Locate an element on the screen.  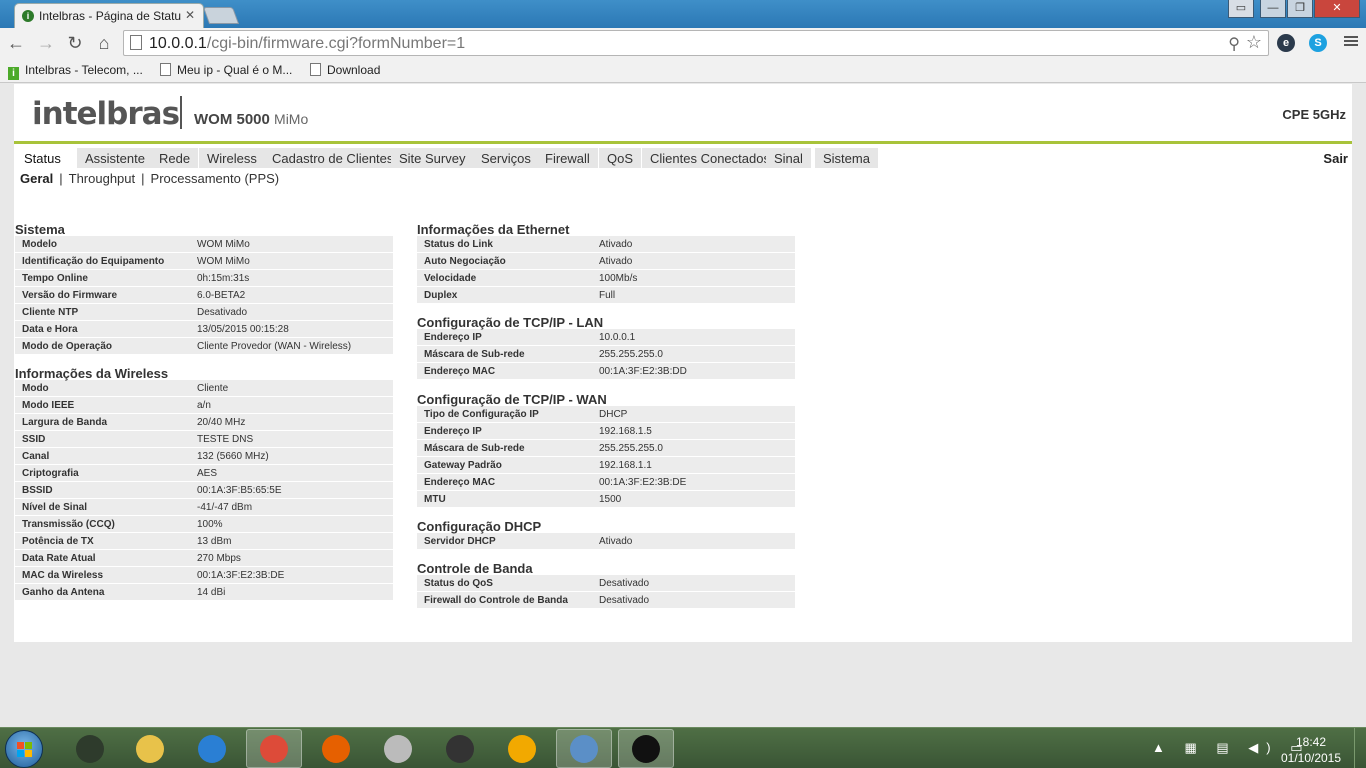
home-icon: ⌂ is located at coordinates (104, 43).